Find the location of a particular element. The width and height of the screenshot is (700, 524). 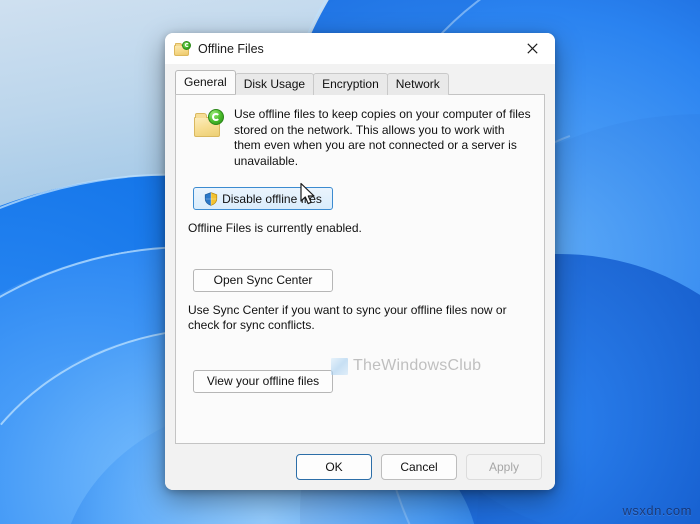

tab-strip: General Disk Usage Encryption Network is located at coordinates (360, 79).